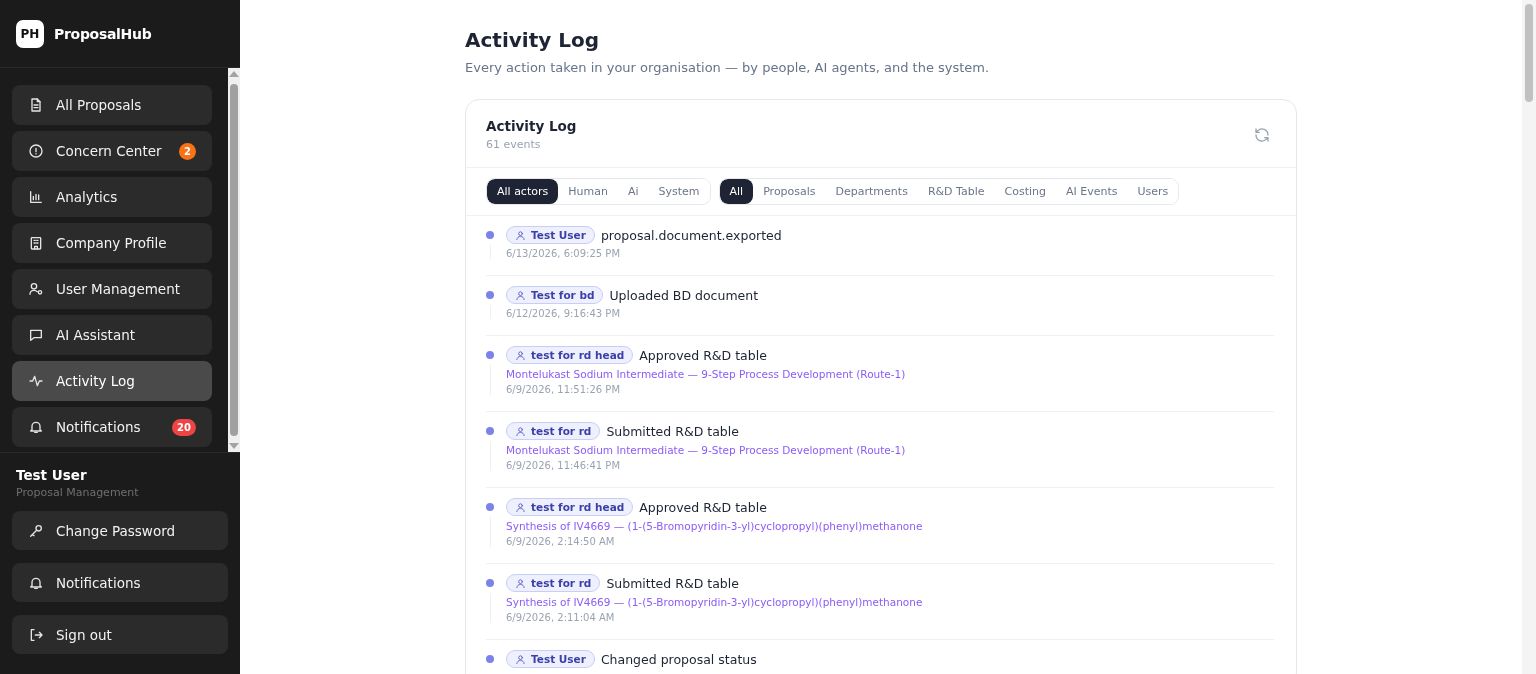 The image size is (1536, 674). I want to click on user-gear-icon, so click(36, 289).